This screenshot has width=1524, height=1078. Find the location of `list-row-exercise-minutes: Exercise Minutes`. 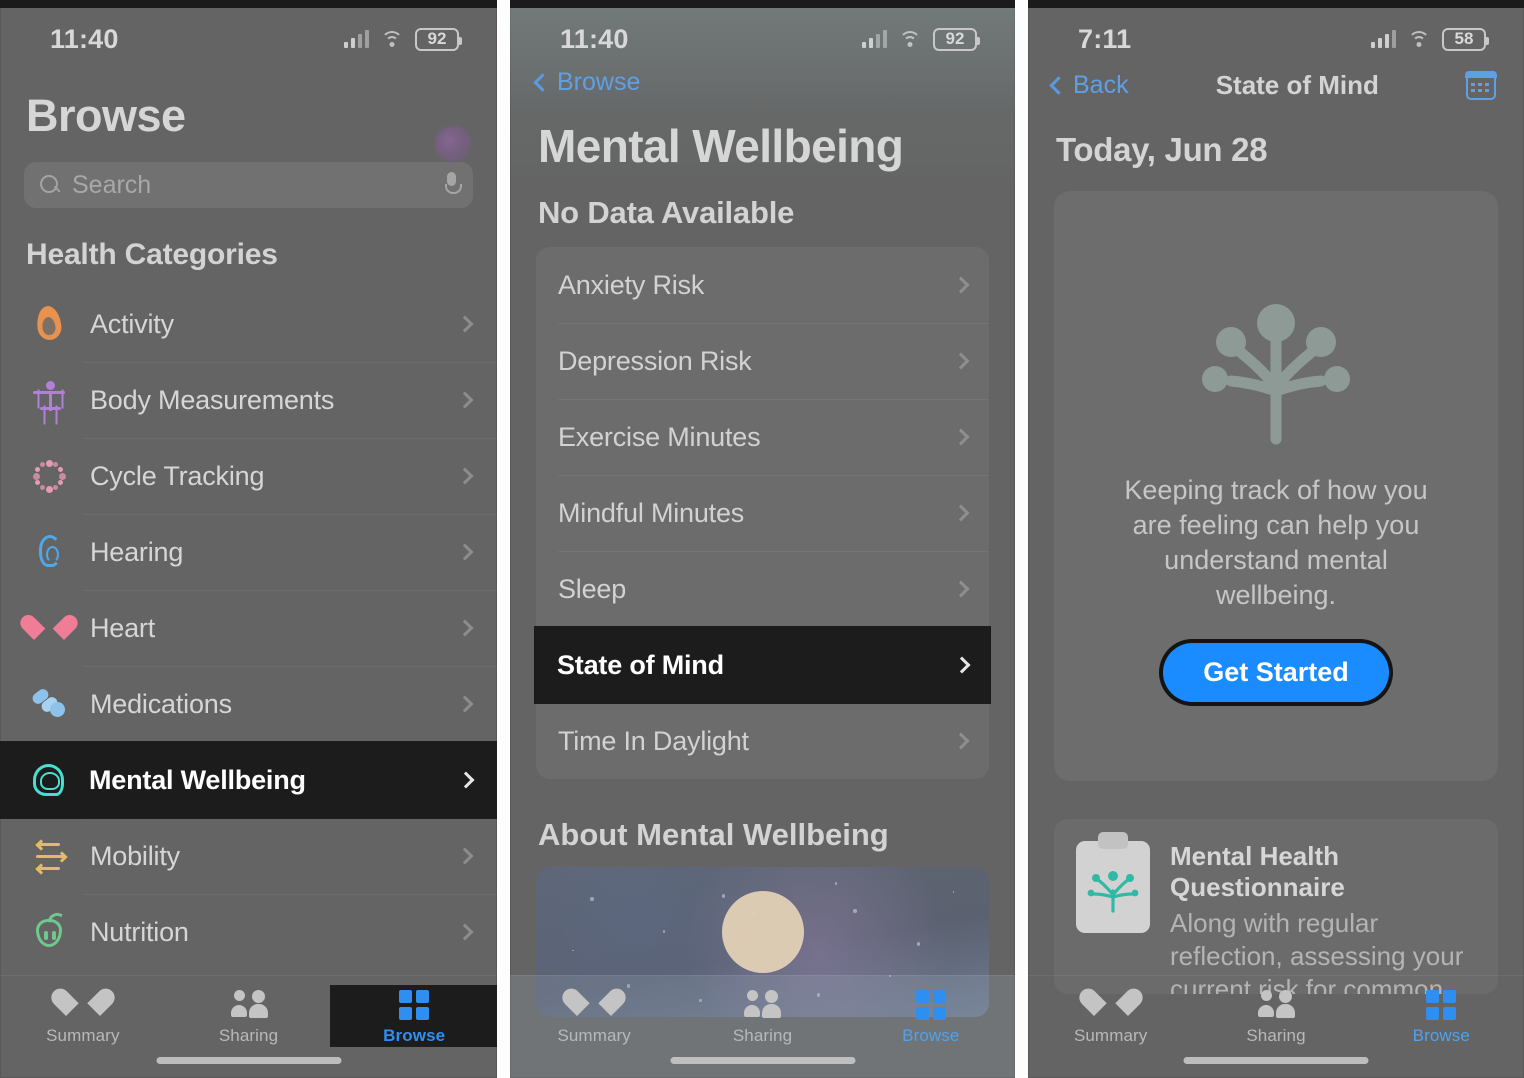

list-row-exercise-minutes: Exercise Minutes is located at coordinates (762, 437).